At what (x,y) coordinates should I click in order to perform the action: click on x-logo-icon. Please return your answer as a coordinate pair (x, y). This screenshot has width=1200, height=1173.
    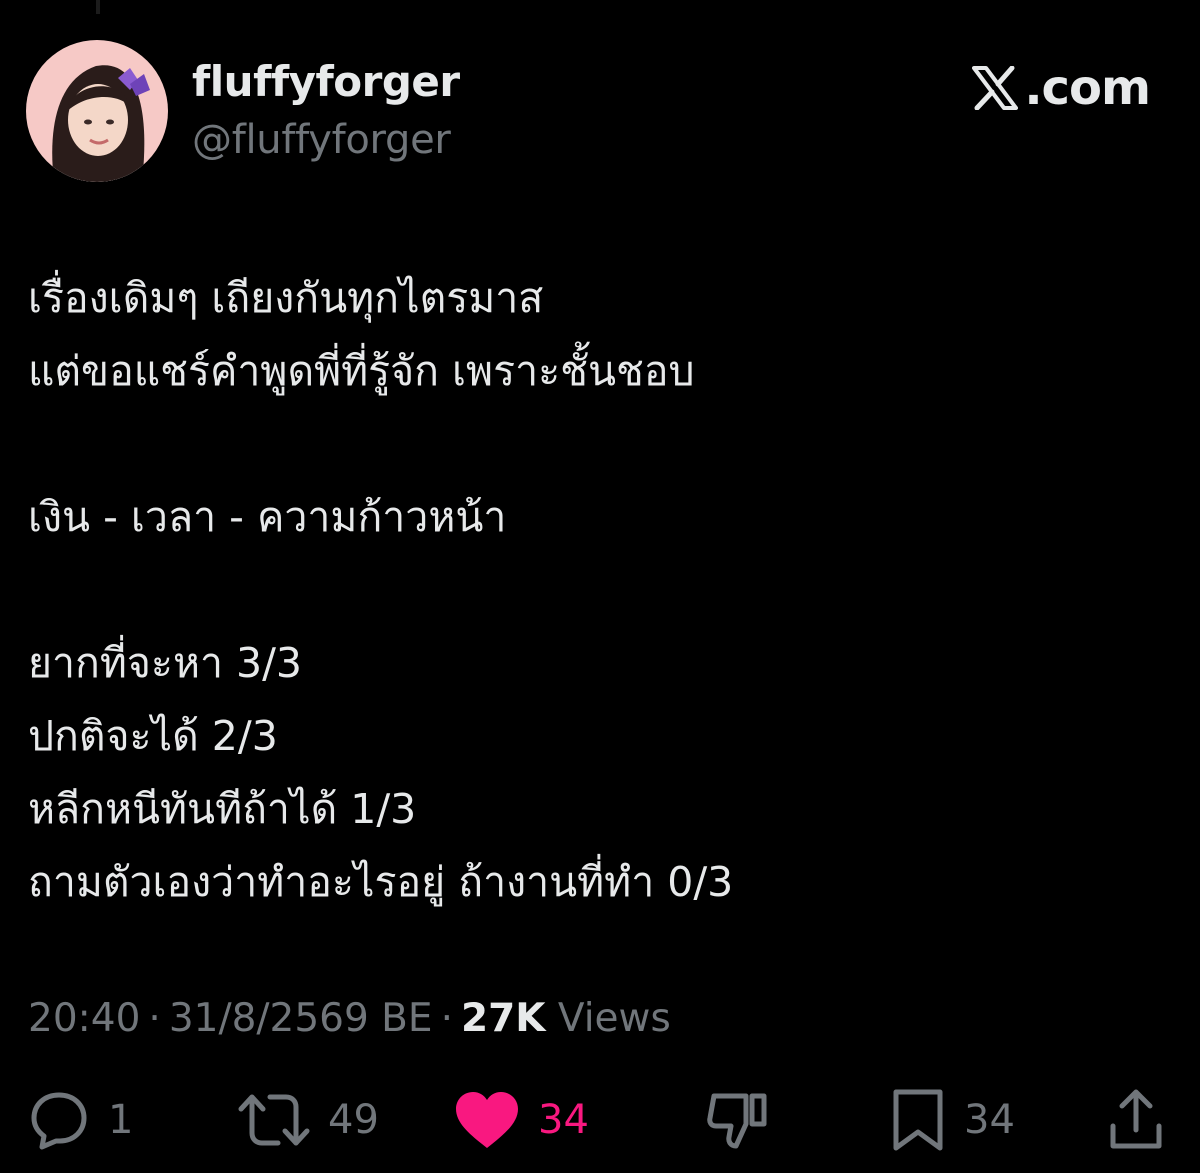
    Looking at the image, I should click on (995, 88).